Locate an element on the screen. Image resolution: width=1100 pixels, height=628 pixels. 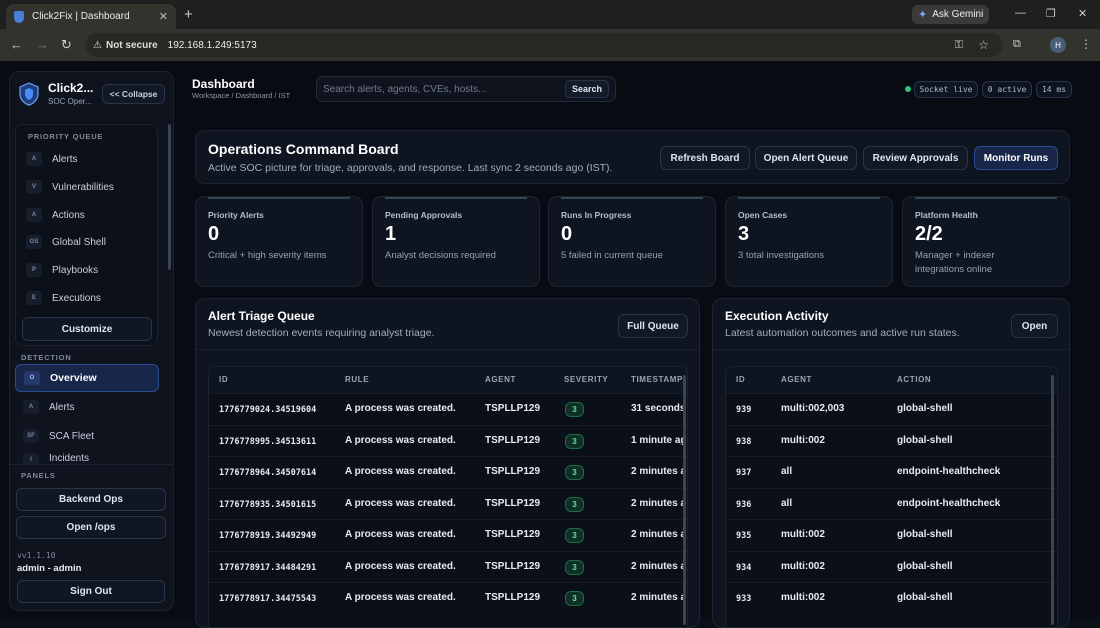
table-row: 934 multi:002 global-shell is located at coordinates (891, 566).